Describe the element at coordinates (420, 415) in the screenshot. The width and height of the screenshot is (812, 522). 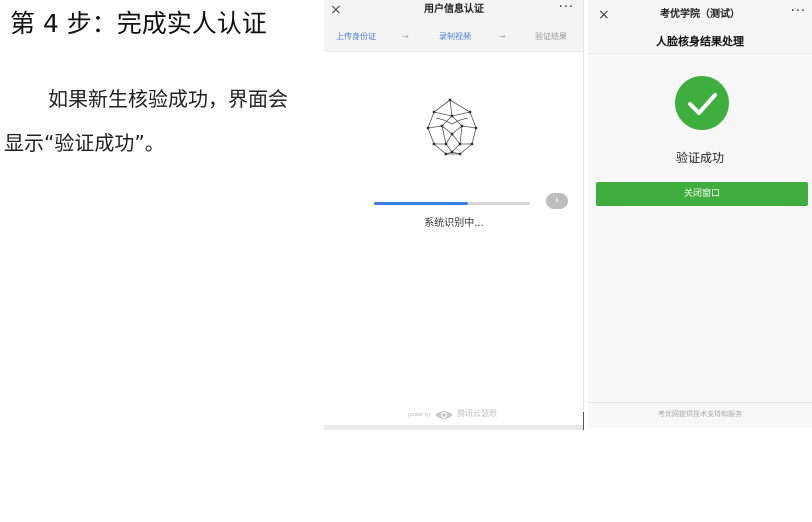
I see `powered-by-label: power by` at that location.